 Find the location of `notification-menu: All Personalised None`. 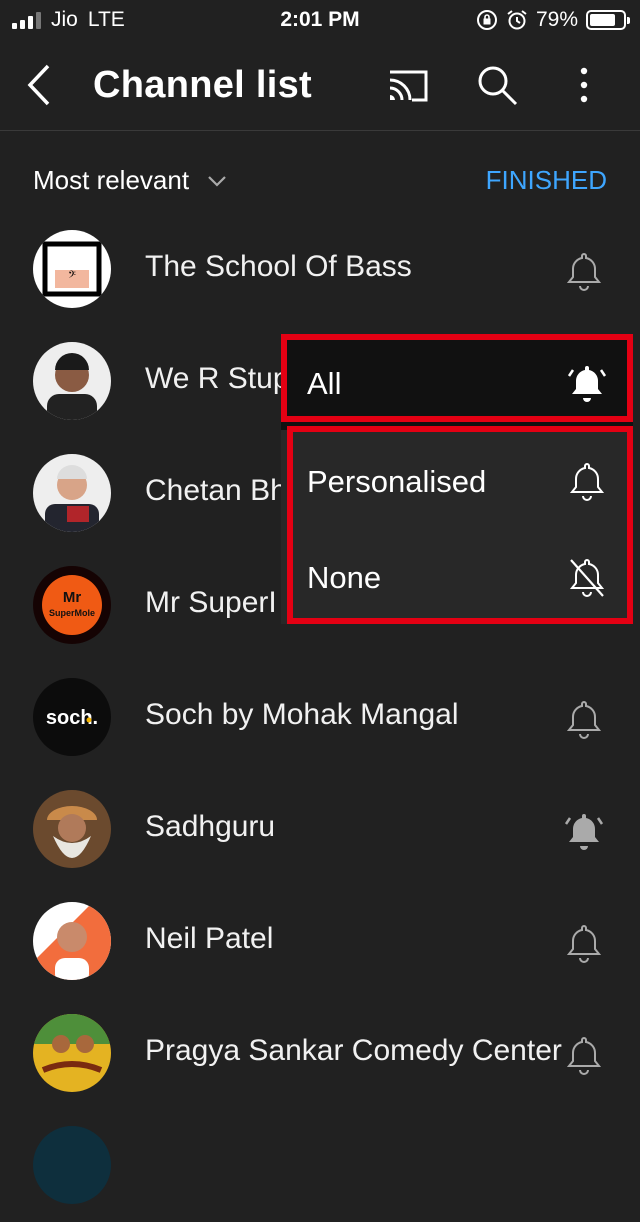

notification-menu: All Personalised None is located at coordinates (457, 479).